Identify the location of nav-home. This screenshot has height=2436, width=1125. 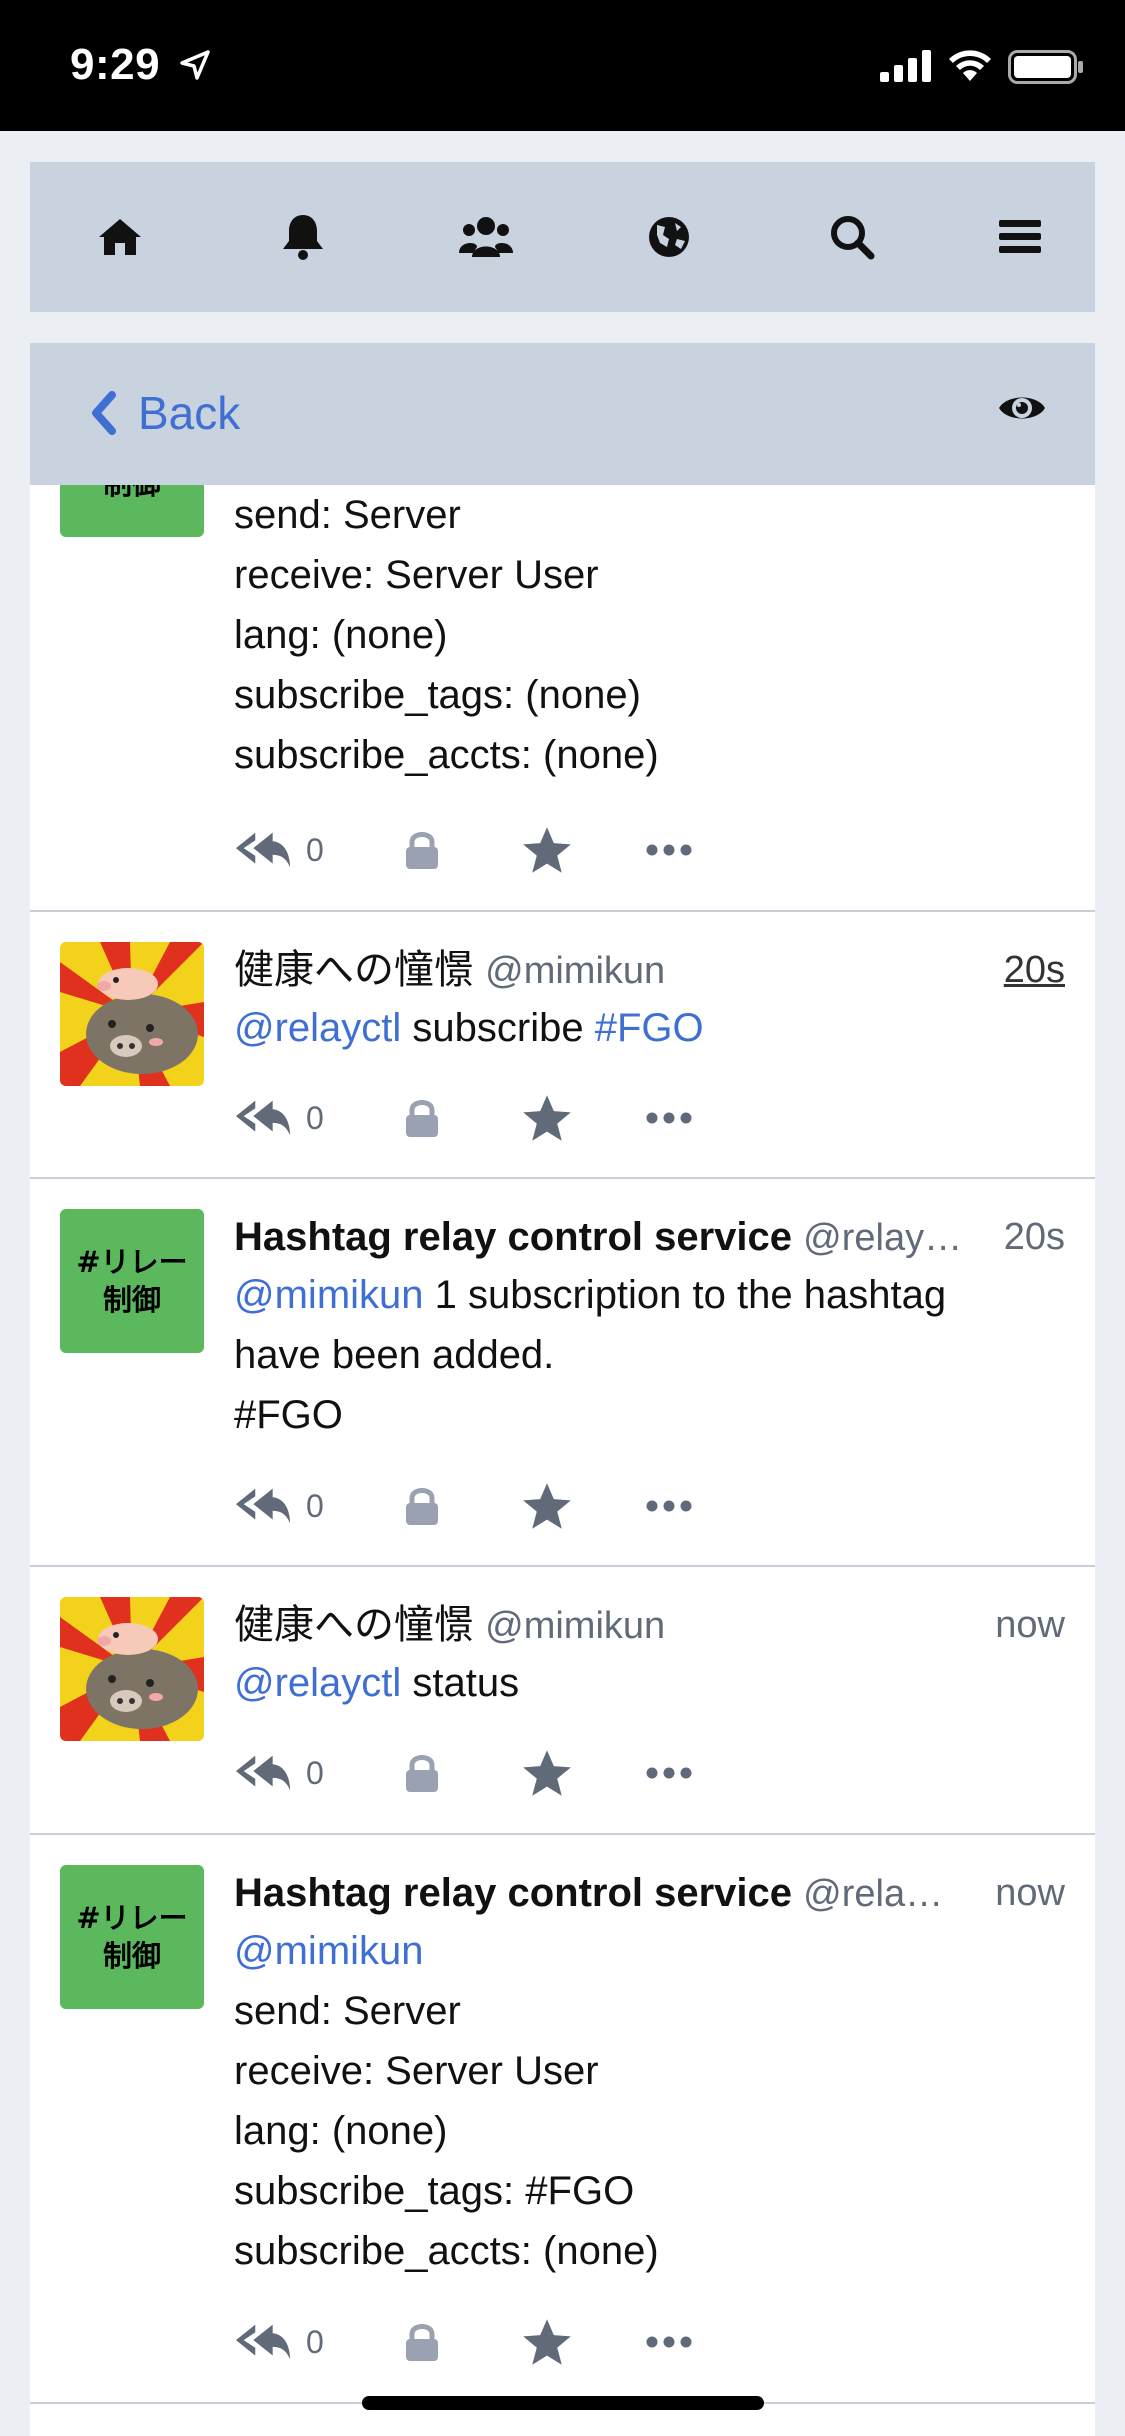
(120, 237).